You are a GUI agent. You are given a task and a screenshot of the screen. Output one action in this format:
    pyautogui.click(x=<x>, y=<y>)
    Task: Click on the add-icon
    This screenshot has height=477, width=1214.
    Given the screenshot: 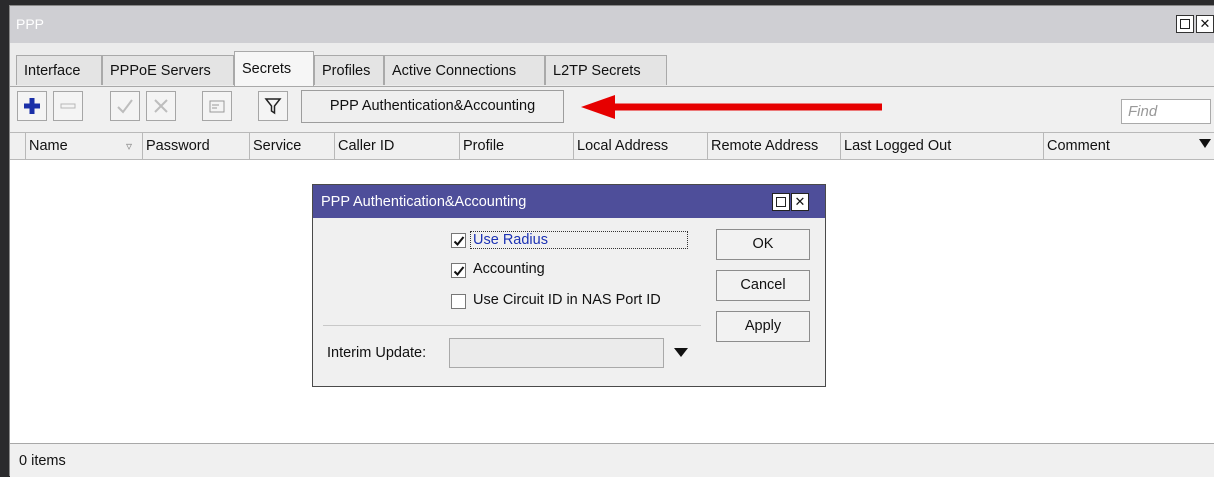 What is the action you would take?
    pyautogui.click(x=32, y=106)
    